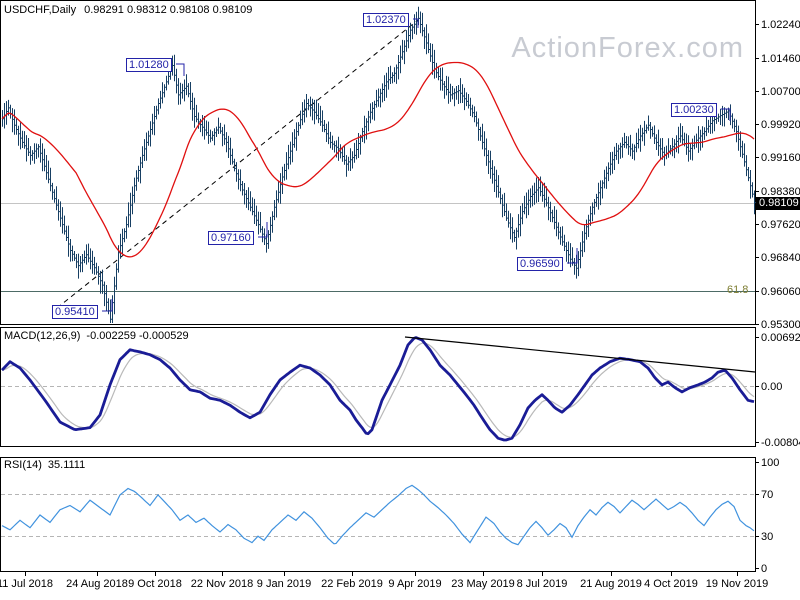  Describe the element at coordinates (180, 69) in the screenshot. I see `annotation-connector` at that location.